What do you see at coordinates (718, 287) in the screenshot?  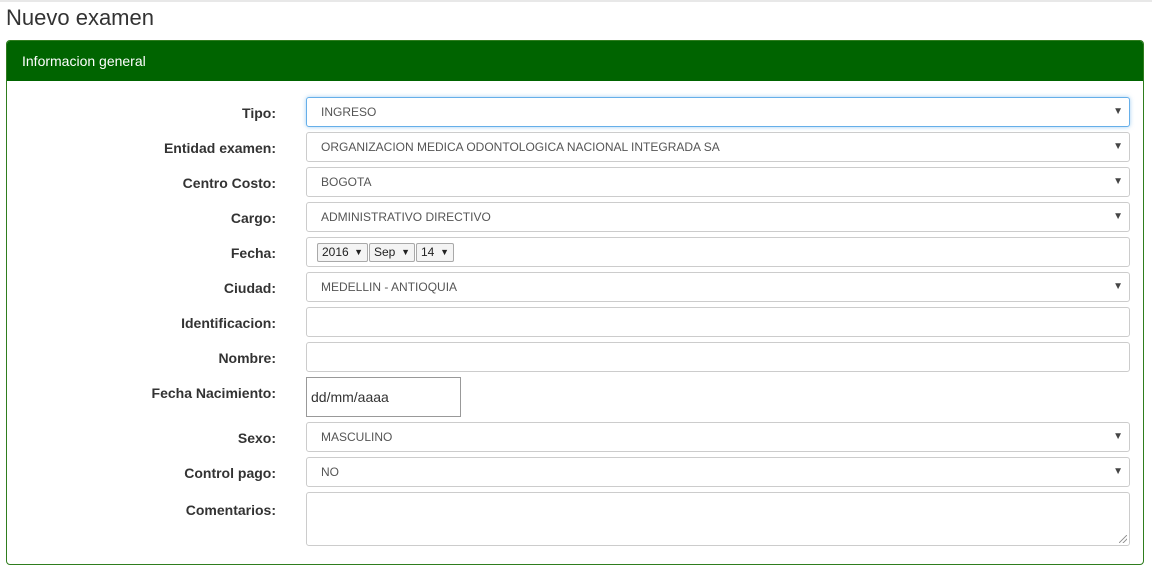 I see `ciudad-select: MEDELLIN - ANTIOQUIA ▼` at bounding box center [718, 287].